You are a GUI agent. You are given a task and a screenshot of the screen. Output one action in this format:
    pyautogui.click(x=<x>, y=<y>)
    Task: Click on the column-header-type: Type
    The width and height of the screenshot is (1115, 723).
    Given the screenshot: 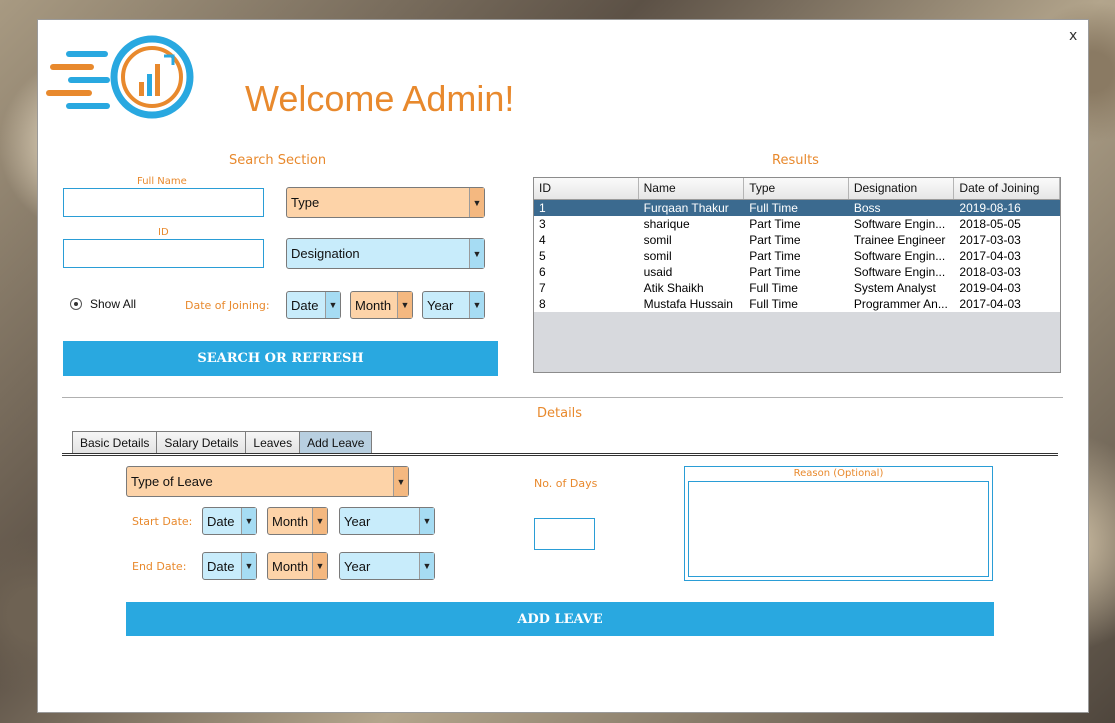 What is the action you would take?
    pyautogui.click(x=796, y=188)
    